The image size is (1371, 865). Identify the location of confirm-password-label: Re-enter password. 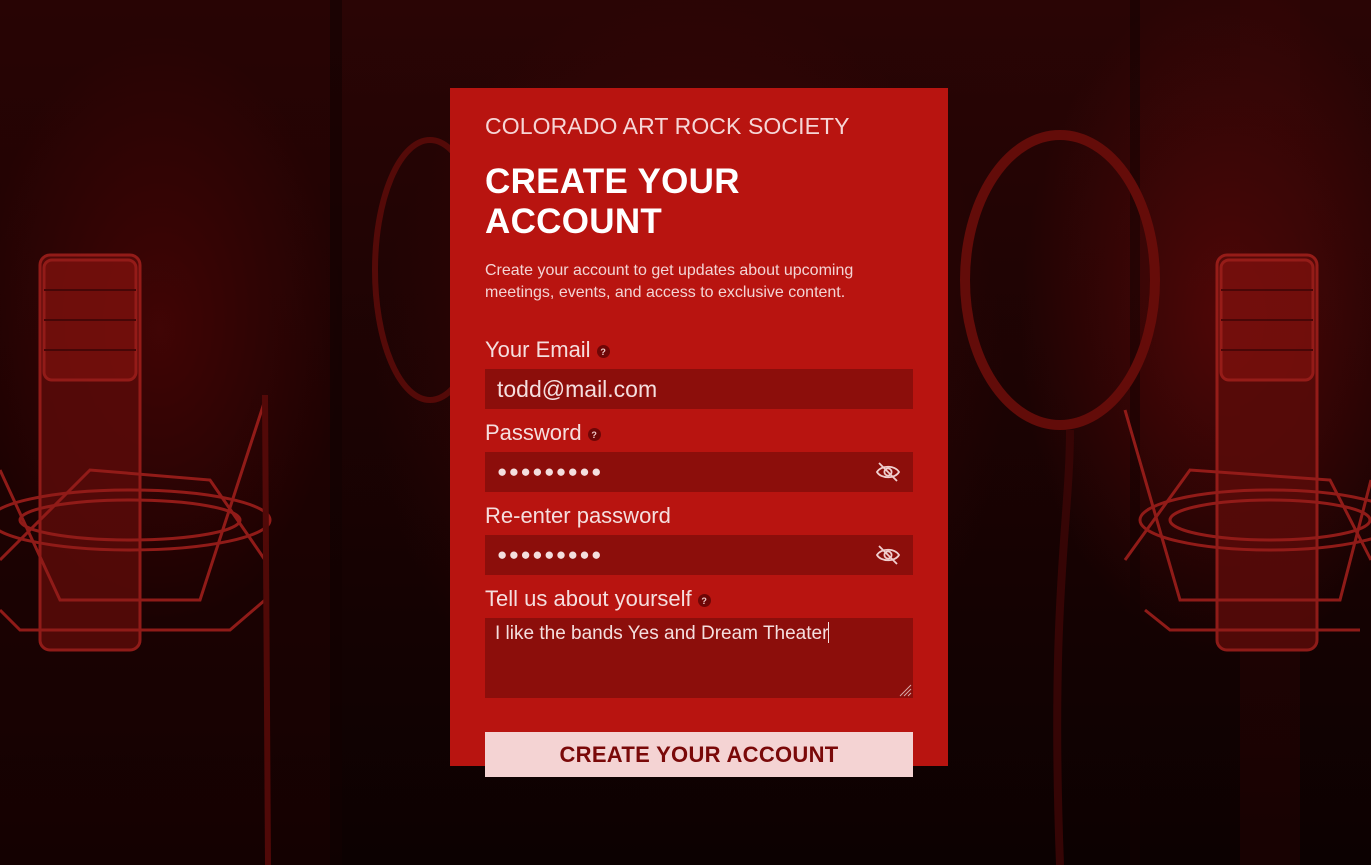
(699, 516).